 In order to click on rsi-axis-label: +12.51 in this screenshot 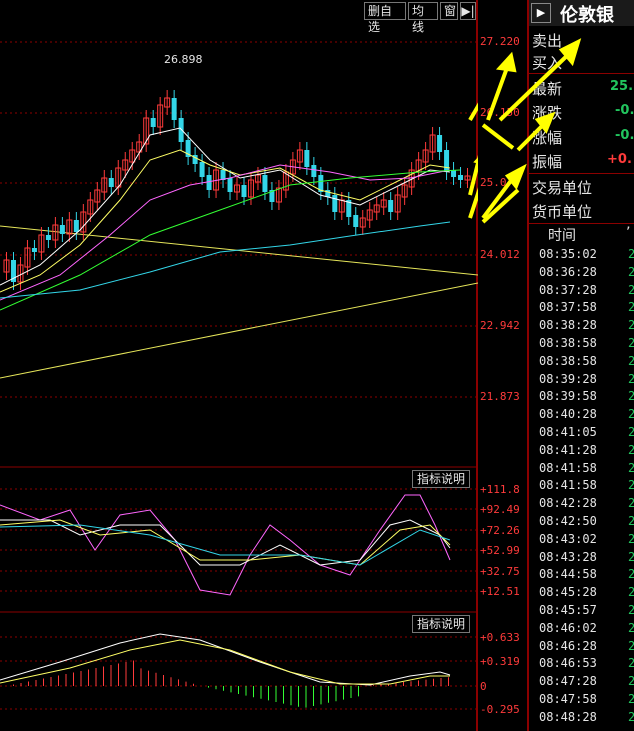, I will do `click(500, 591)`.